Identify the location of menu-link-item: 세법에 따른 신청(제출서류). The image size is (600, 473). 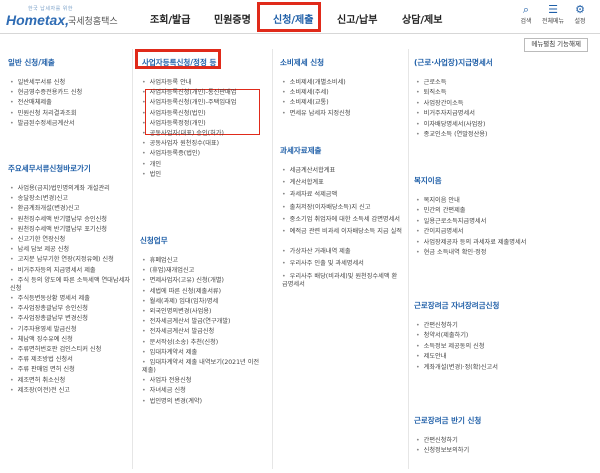
(181, 292).